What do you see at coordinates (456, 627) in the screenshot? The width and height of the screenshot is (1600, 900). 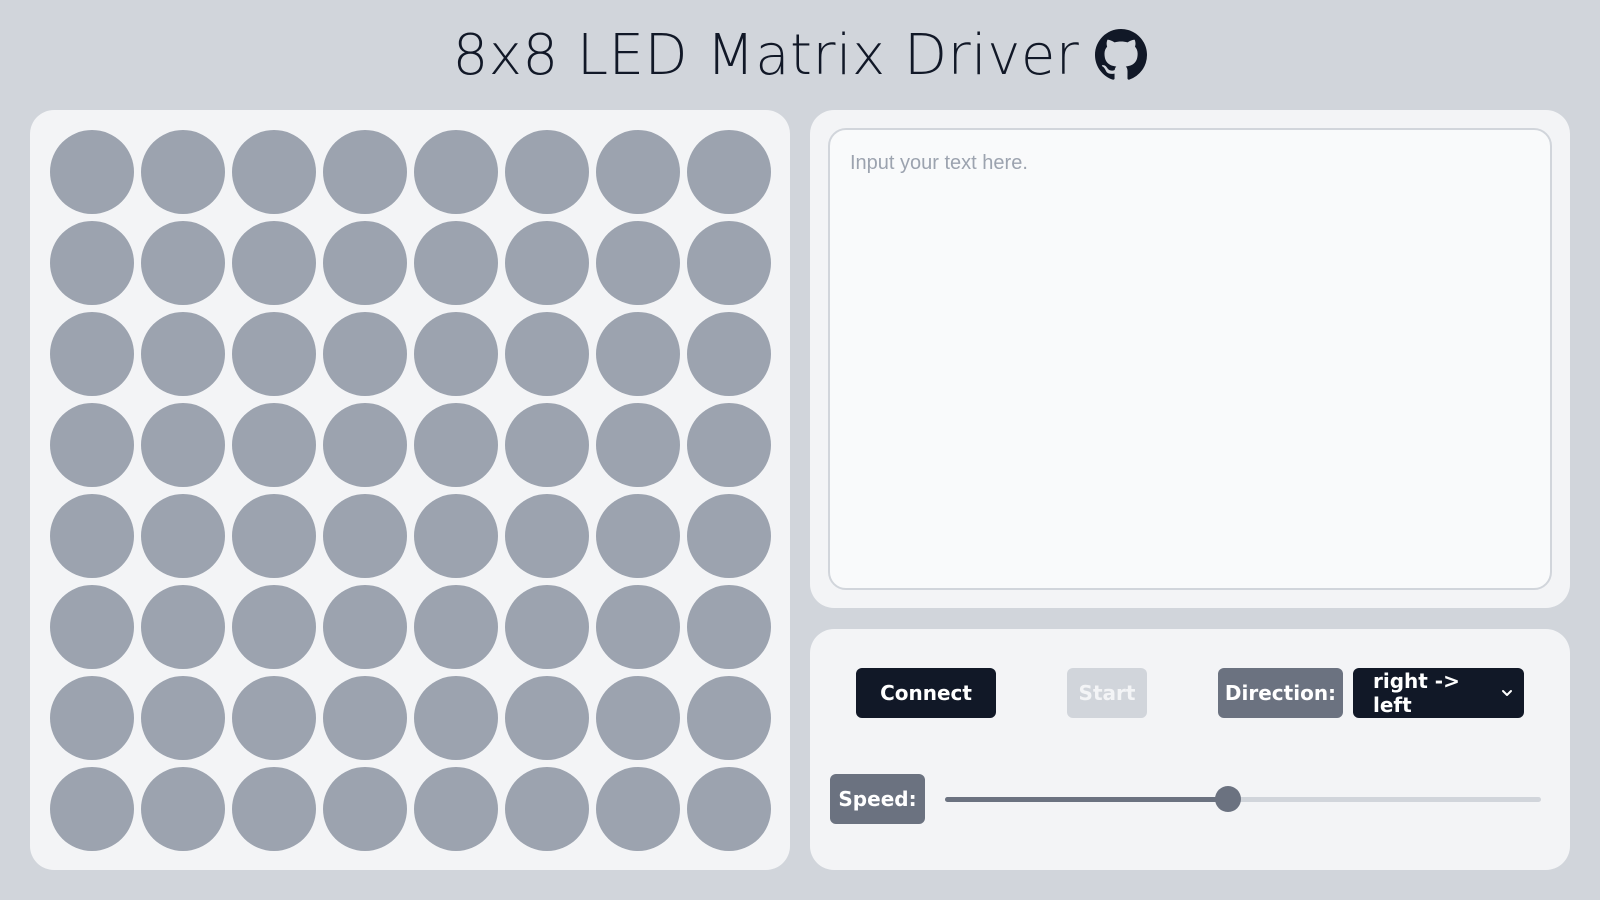 I see `led-r5-c4` at bounding box center [456, 627].